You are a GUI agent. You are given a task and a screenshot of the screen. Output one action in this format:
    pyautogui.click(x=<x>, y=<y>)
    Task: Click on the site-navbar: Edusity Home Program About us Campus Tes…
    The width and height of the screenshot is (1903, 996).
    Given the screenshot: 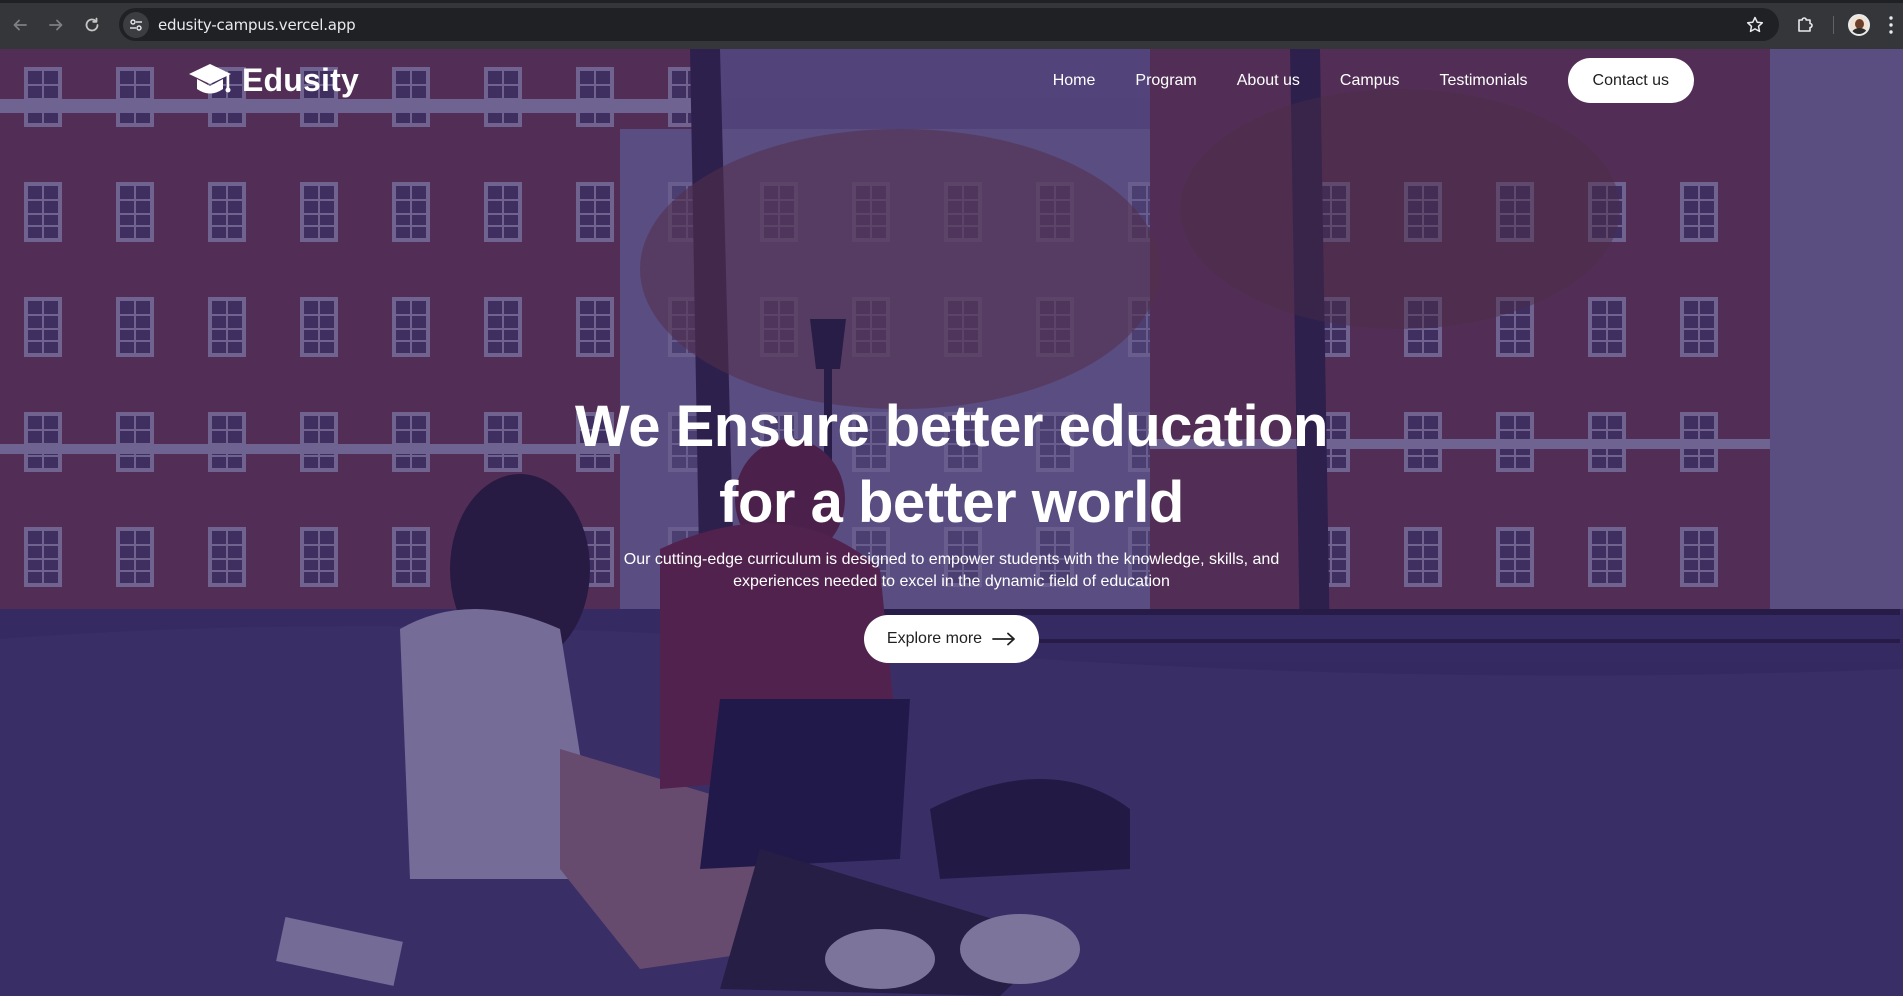 What is the action you would take?
    pyautogui.click(x=941, y=80)
    